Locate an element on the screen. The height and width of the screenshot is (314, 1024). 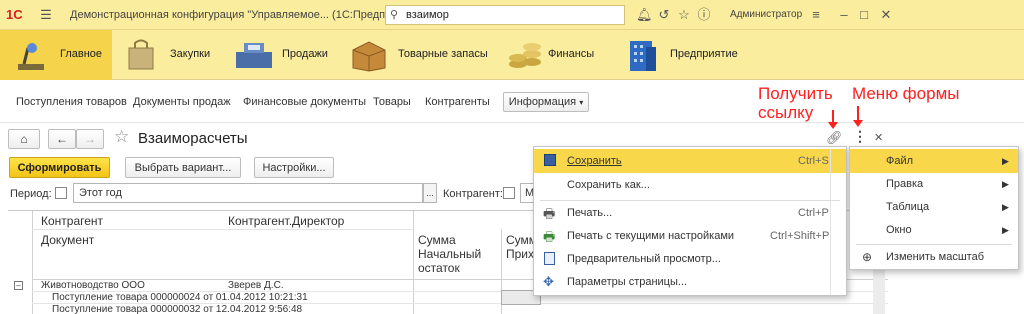
box-icon is located at coordinates (369, 55).